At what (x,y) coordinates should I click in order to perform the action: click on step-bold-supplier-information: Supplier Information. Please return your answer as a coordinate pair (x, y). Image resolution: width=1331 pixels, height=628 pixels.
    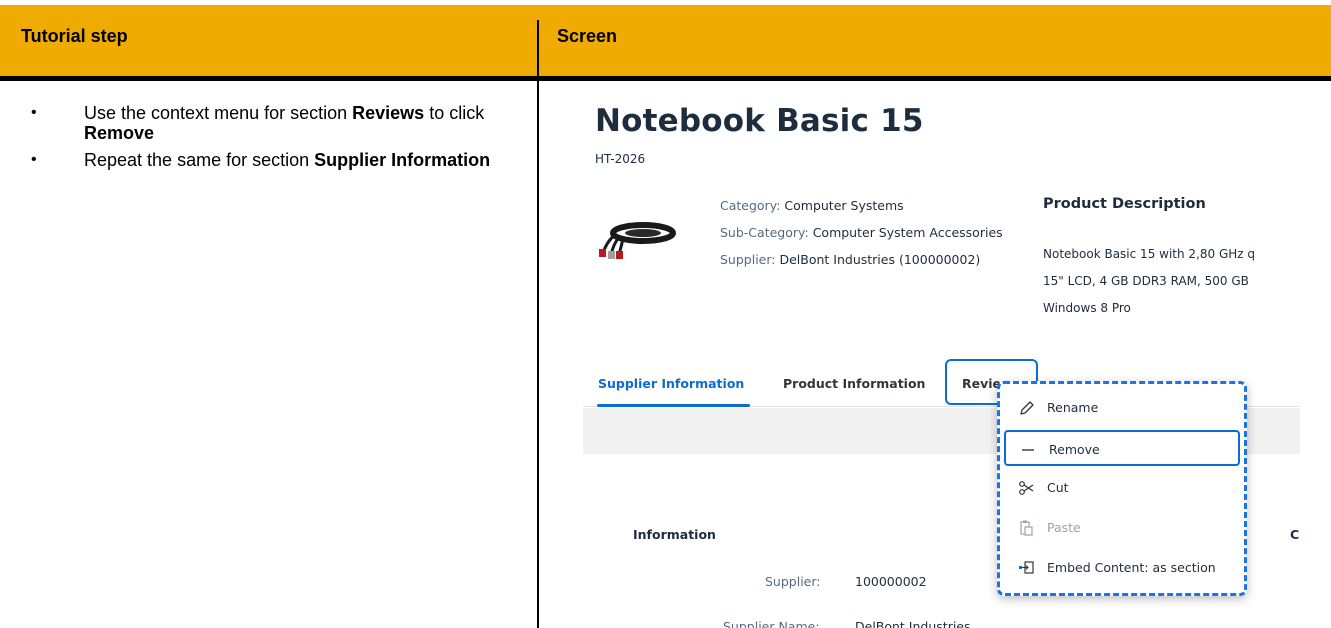
    Looking at the image, I should click on (402, 160).